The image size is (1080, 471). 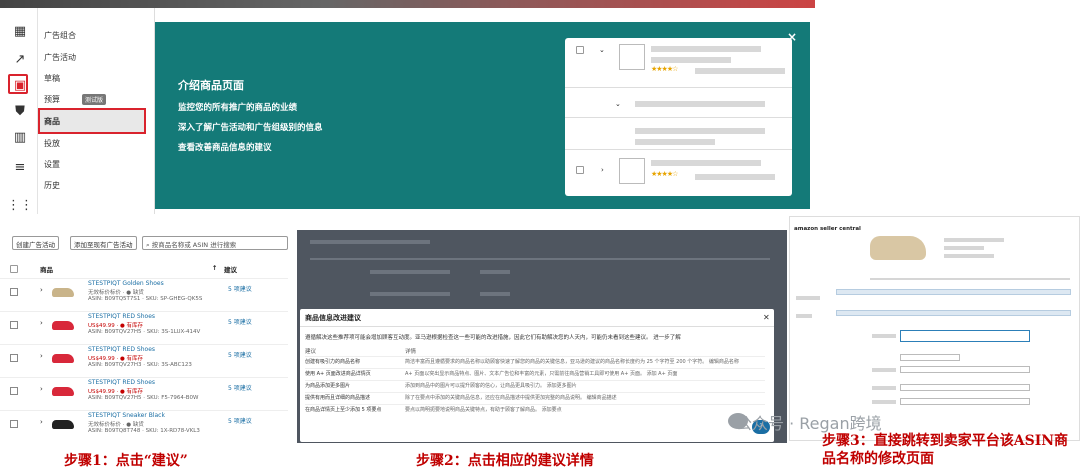 What do you see at coordinates (343, 410) in the screenshot?
I see `suggestion-name: 在商品详情页上至少添加 5 项要点` at bounding box center [343, 410].